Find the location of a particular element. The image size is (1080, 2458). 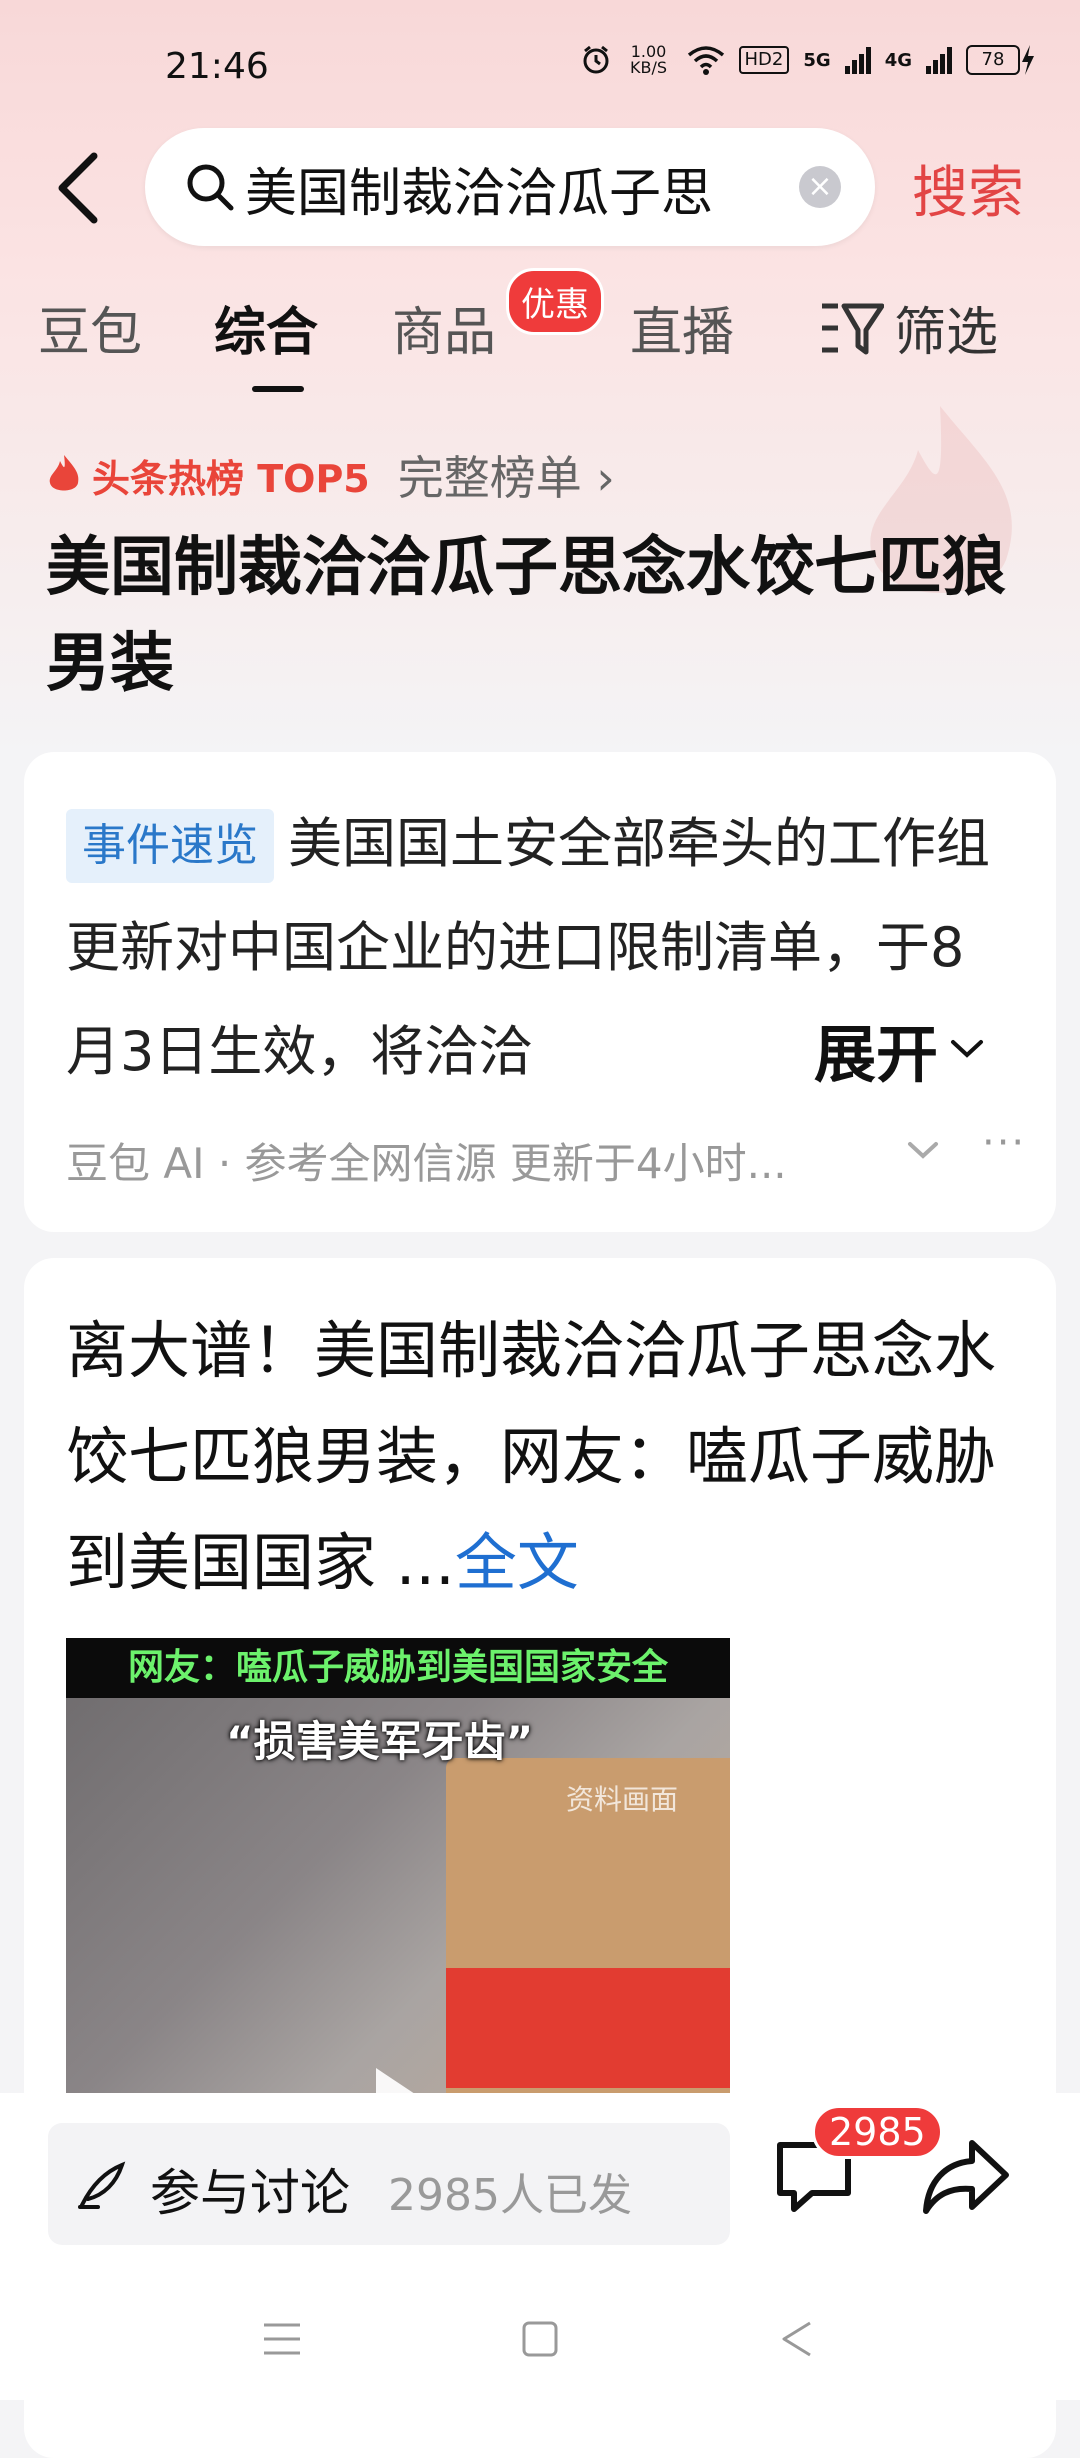

hot-list-label: 头条热榜 TOP5 is located at coordinates (231, 478).